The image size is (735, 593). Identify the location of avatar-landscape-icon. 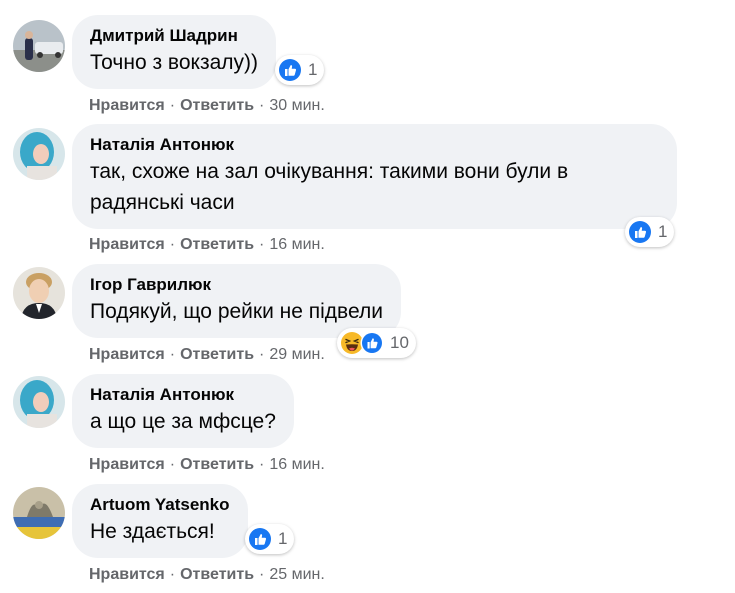
(39, 513).